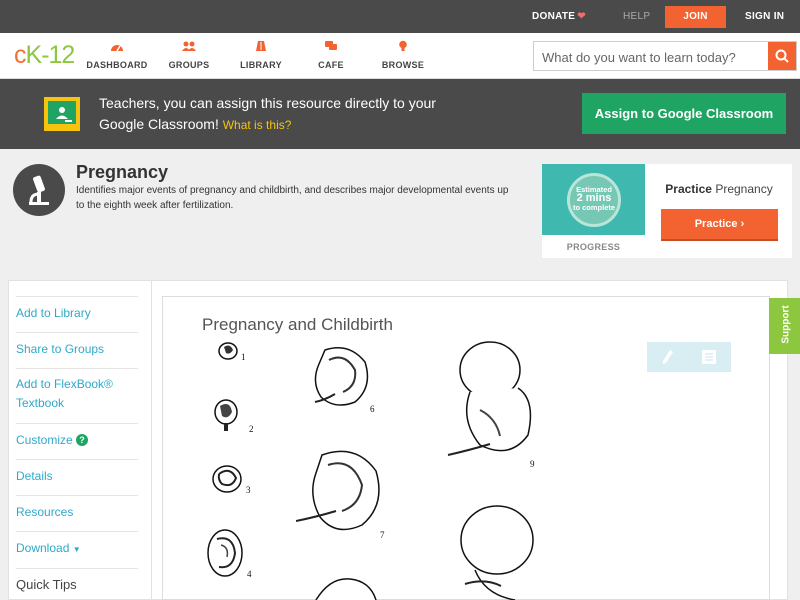 The image size is (800, 600). Describe the element at coordinates (261, 46) in the screenshot. I see `library-icon` at that location.